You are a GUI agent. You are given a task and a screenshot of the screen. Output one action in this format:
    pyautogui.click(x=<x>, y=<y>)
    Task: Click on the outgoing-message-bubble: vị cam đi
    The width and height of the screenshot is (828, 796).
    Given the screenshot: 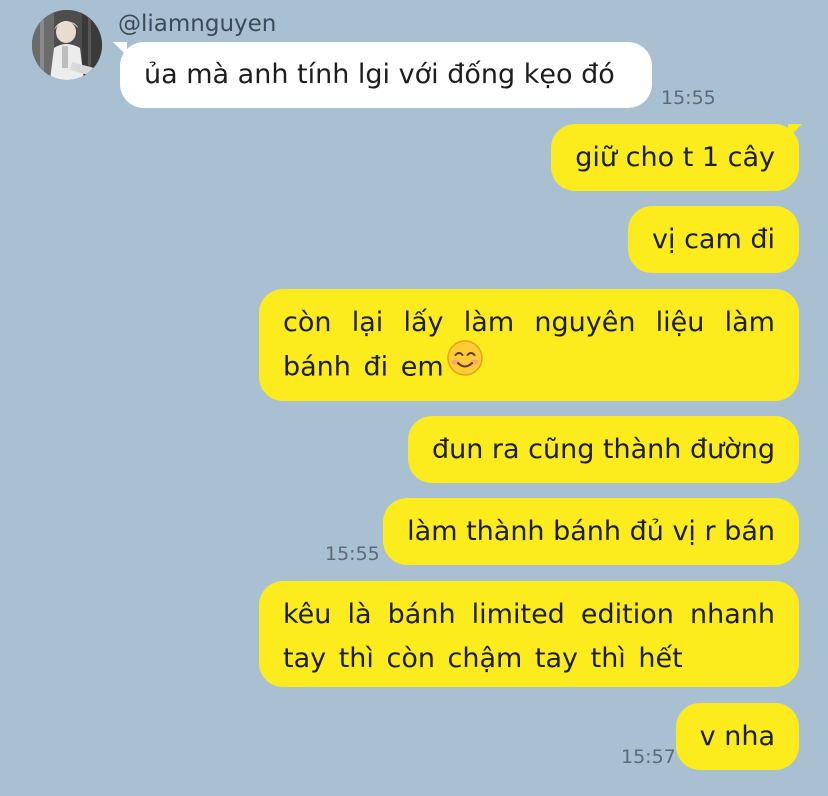 What is the action you would take?
    pyautogui.click(x=713, y=239)
    